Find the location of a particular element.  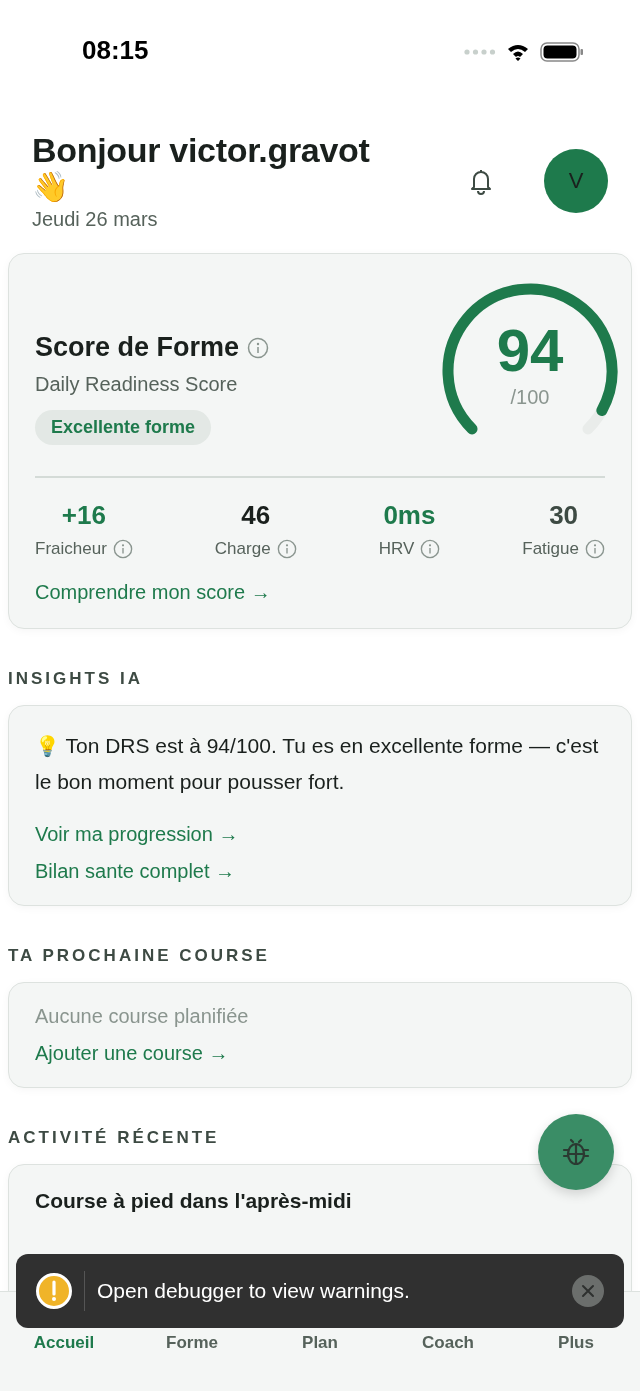

waving-hand-emoji: 👋 is located at coordinates (51, 187).